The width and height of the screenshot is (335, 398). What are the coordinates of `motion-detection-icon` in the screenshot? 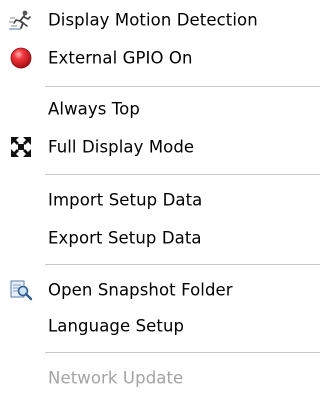 It's located at (21, 20).